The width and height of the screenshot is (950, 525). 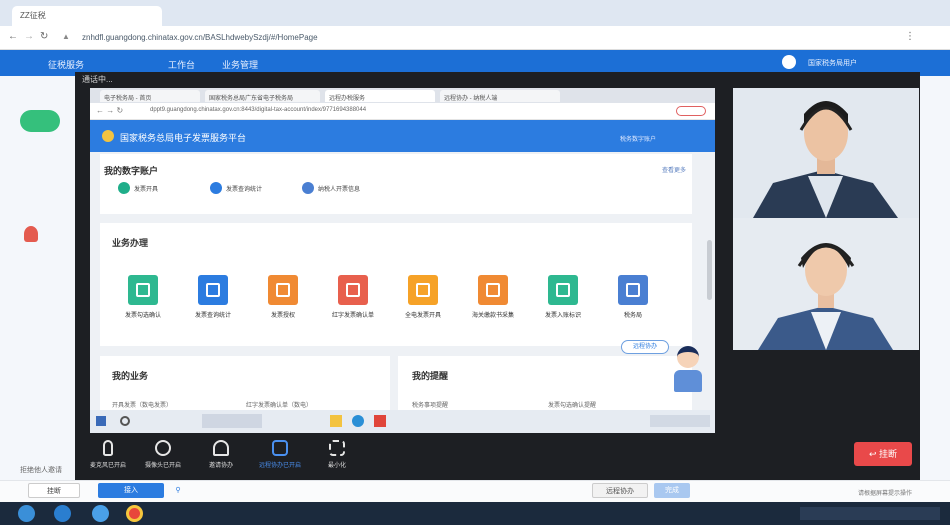 I want to click on forward-icon: →, so click(x=29, y=36).